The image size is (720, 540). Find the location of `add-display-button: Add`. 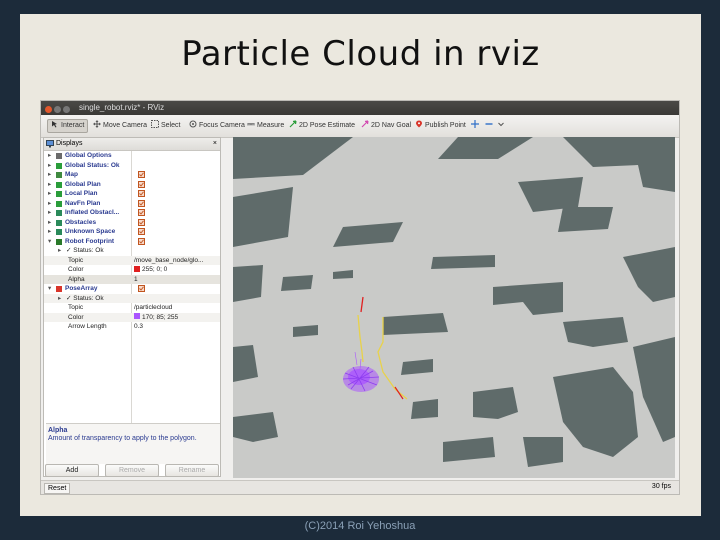

add-display-button: Add is located at coordinates (72, 470).